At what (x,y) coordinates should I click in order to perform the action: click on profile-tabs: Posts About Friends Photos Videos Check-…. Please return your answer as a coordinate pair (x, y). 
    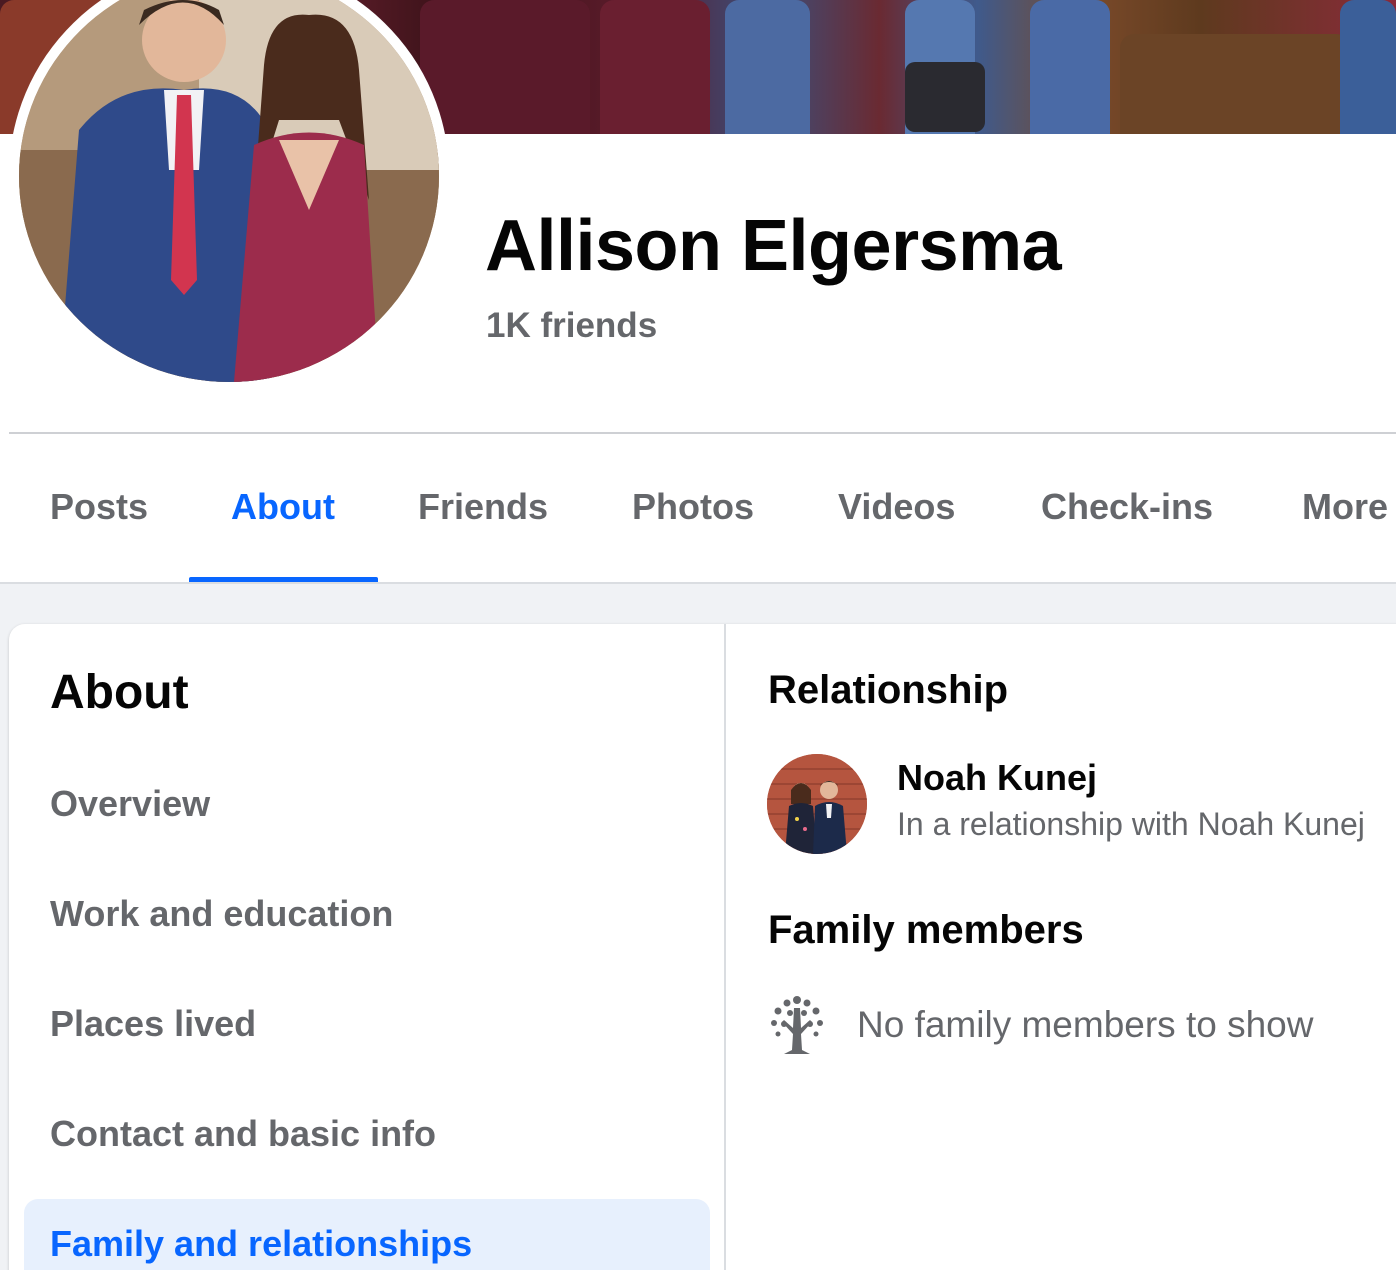
    Looking at the image, I should click on (698, 509).